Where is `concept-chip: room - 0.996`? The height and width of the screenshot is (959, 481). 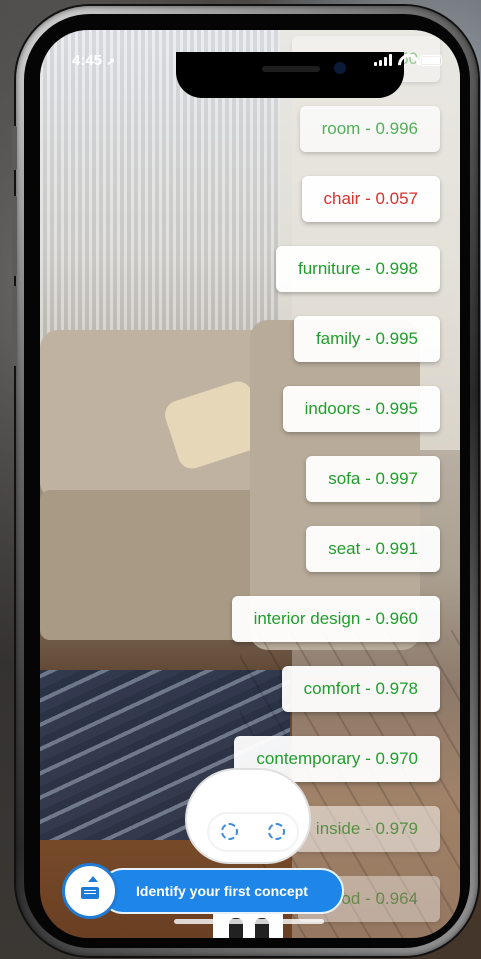
concept-chip: room - 0.996 is located at coordinates (369, 129).